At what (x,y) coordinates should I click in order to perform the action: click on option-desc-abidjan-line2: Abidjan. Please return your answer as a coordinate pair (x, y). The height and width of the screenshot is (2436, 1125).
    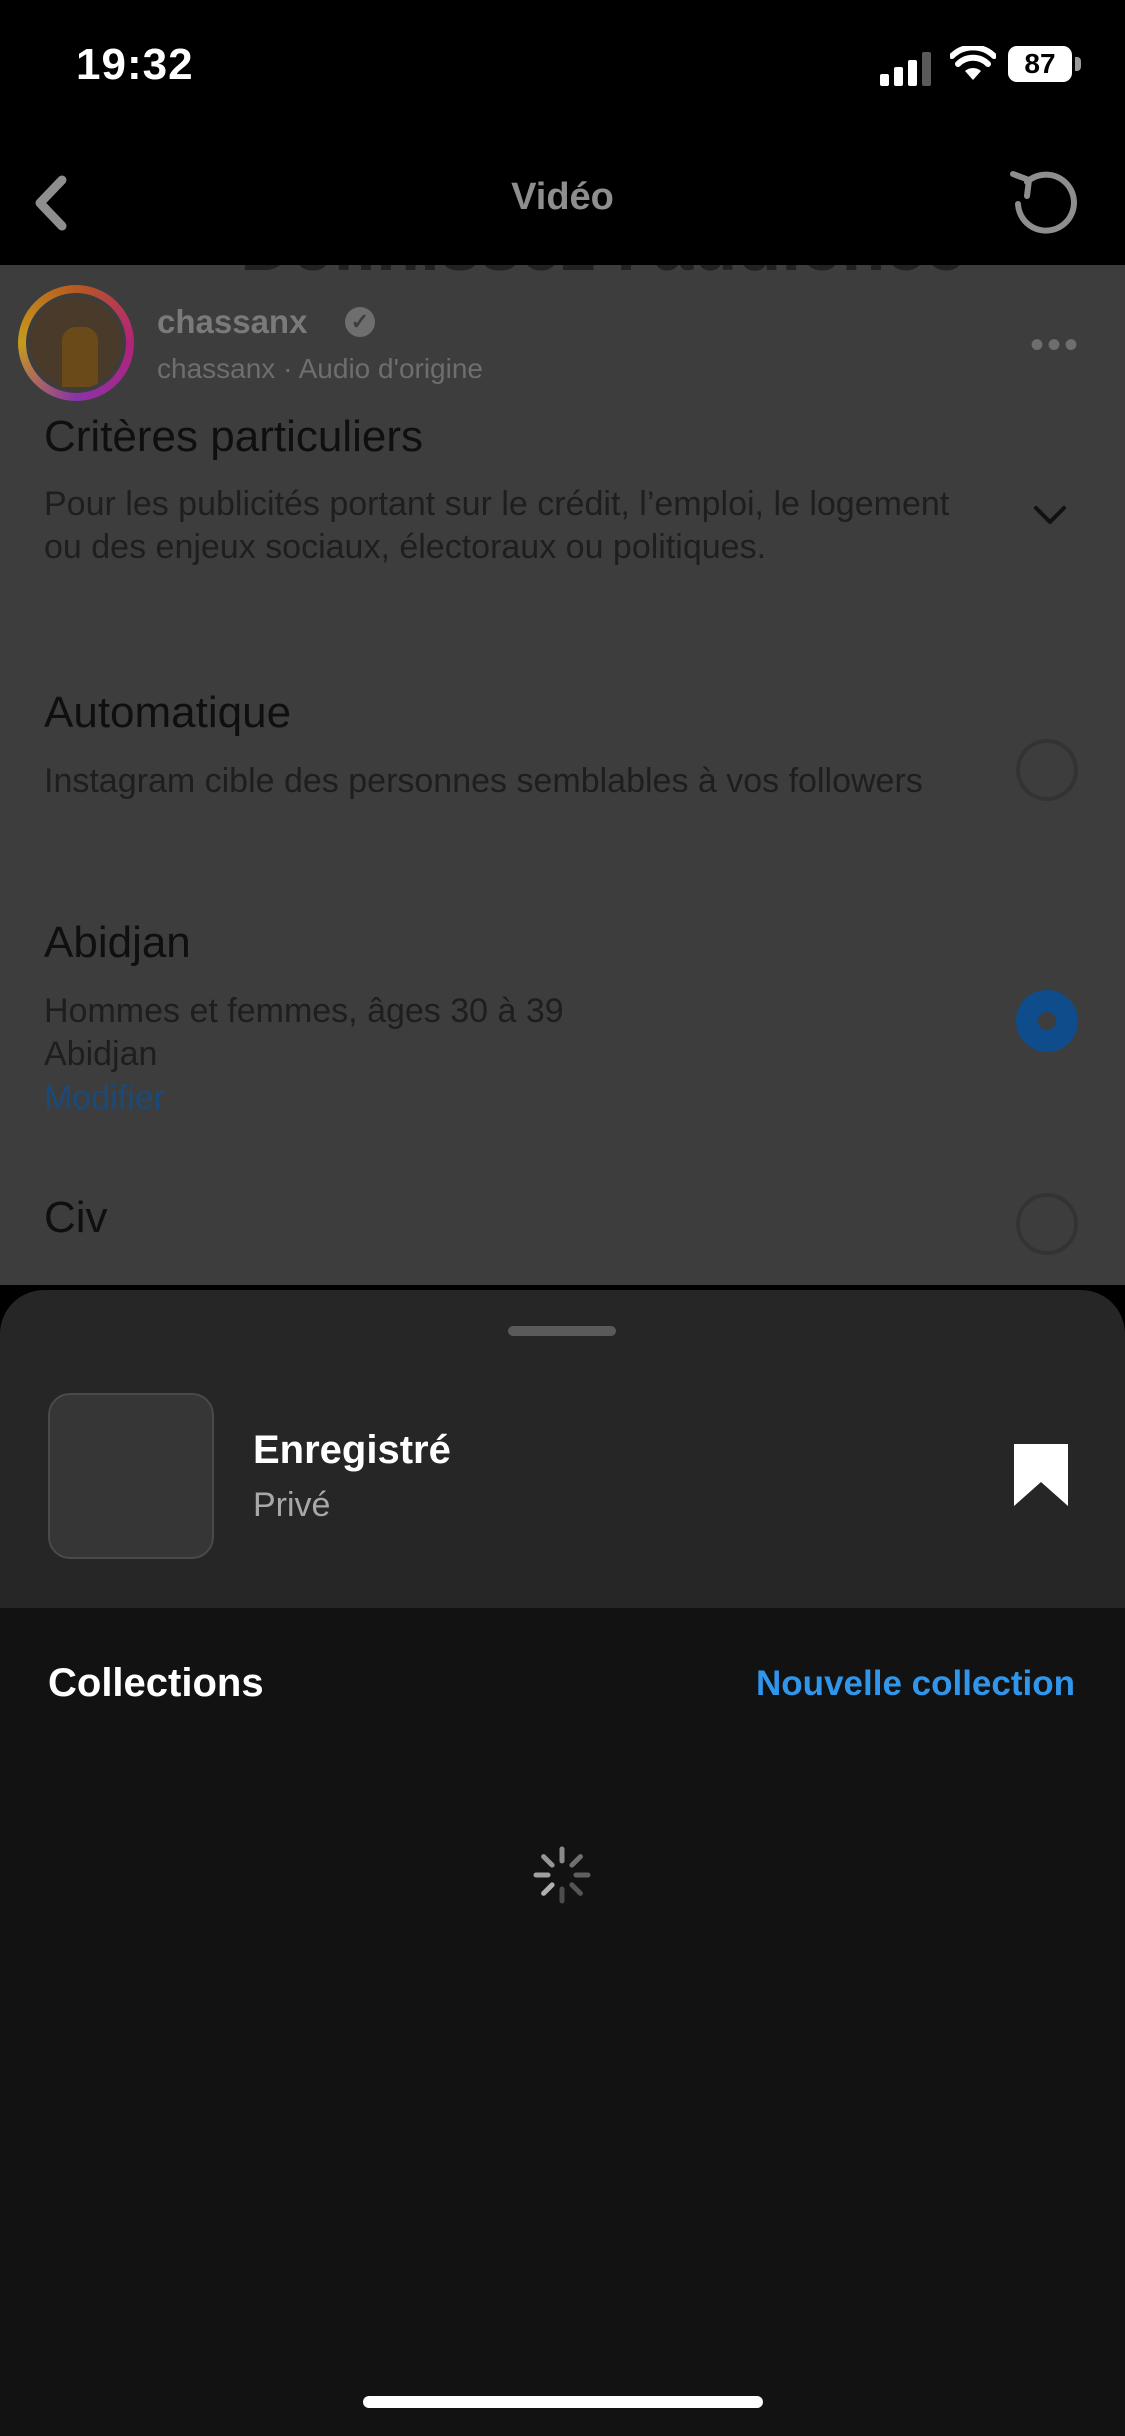
    Looking at the image, I should click on (101, 1054).